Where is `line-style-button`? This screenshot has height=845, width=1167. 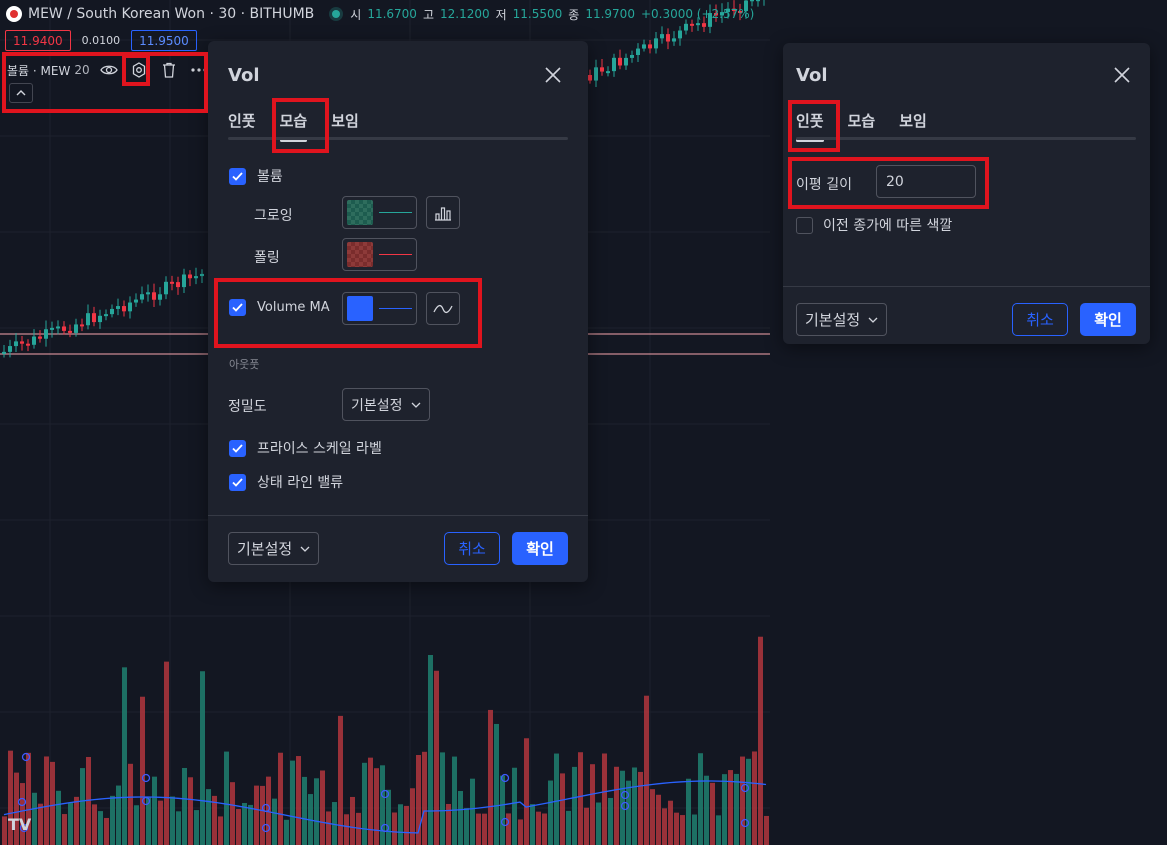 line-style-button is located at coordinates (443, 308).